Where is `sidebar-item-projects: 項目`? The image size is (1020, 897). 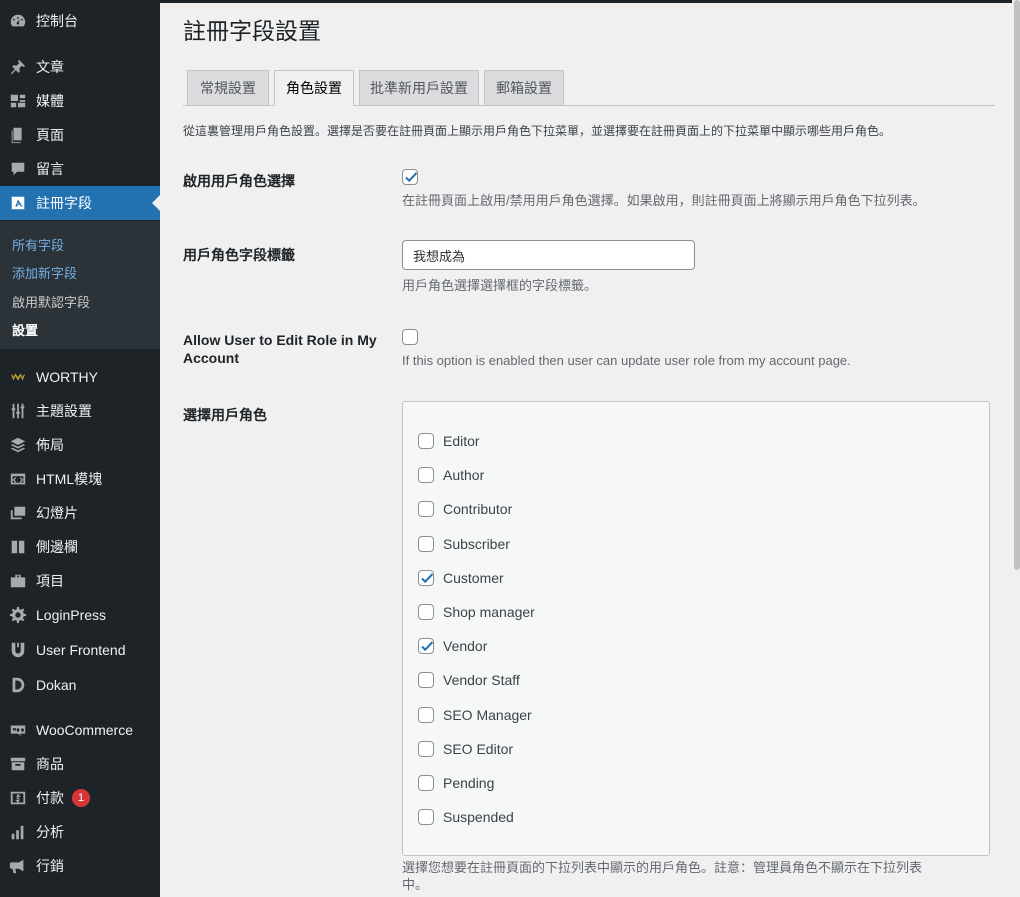 sidebar-item-projects: 項目 is located at coordinates (80, 581).